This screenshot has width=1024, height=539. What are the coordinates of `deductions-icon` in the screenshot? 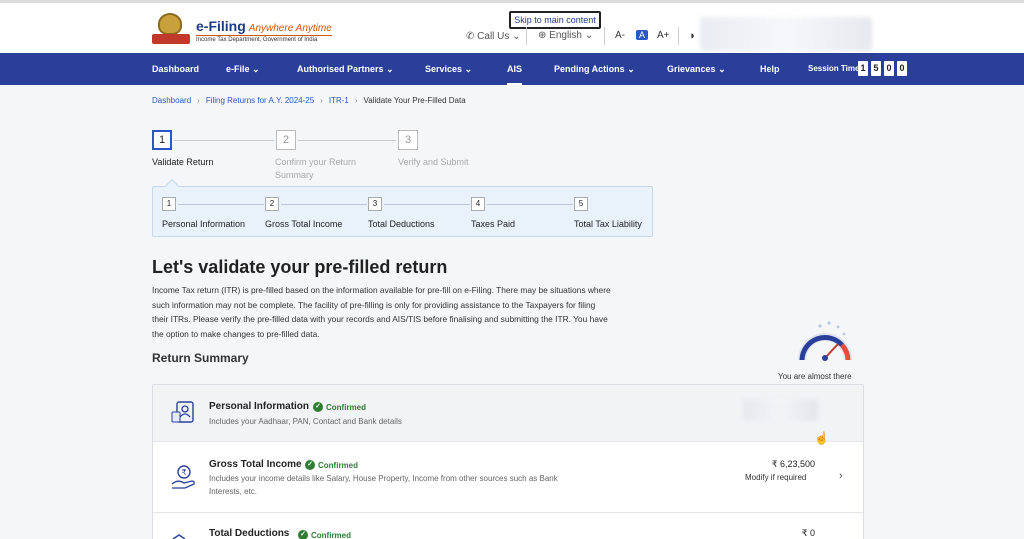 It's located at (179, 536).